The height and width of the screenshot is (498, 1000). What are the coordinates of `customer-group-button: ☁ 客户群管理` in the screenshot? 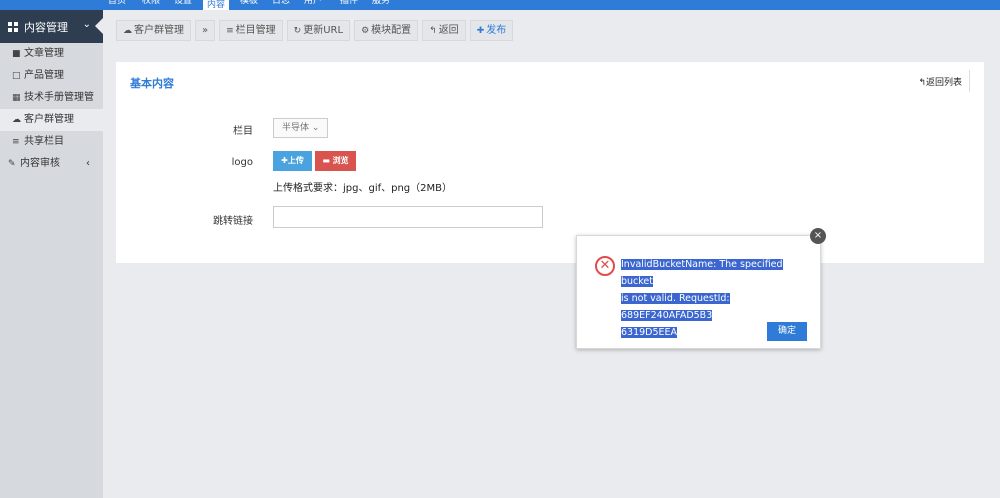 It's located at (153, 30).